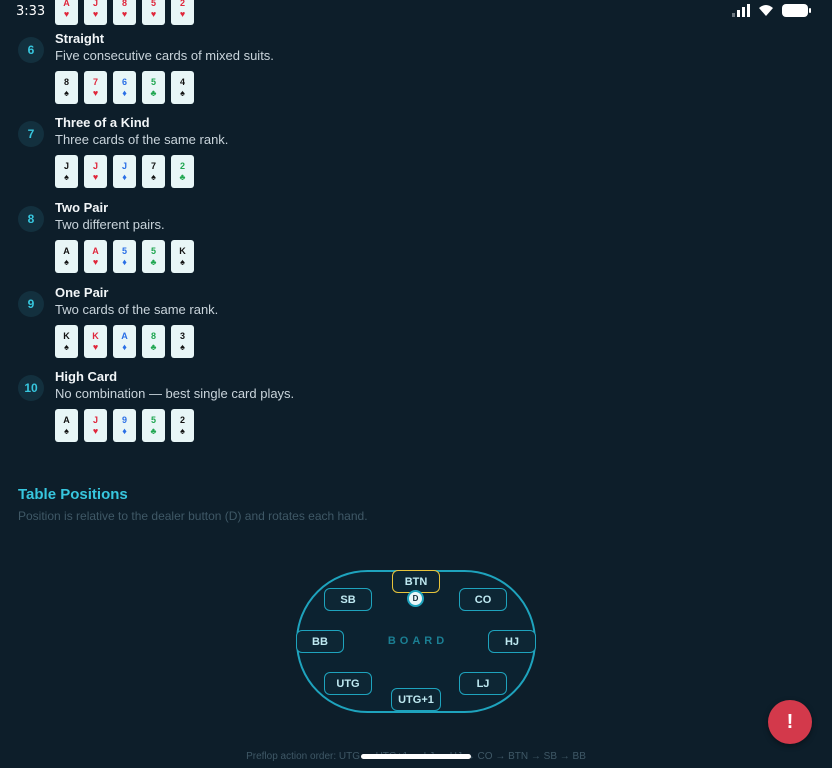 The height and width of the screenshot is (768, 832). What do you see at coordinates (110, 224) in the screenshot?
I see `hand-description: Two different pairs.` at bounding box center [110, 224].